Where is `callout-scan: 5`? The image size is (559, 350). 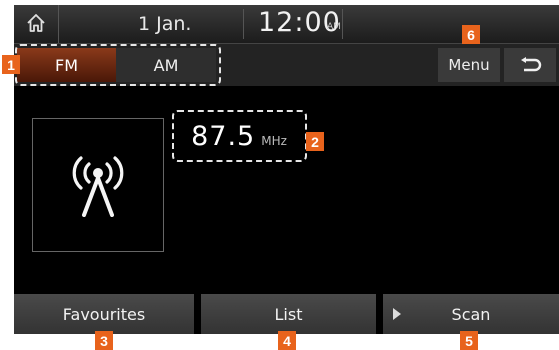 callout-scan: 5 is located at coordinates (469, 340).